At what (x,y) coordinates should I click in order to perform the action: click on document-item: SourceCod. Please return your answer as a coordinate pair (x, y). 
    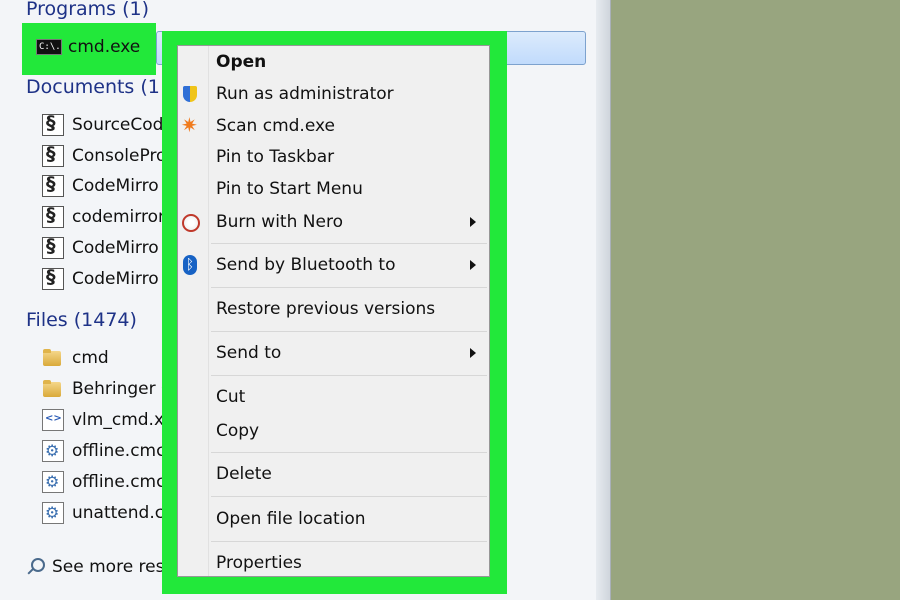
    Looking at the image, I should click on (107, 125).